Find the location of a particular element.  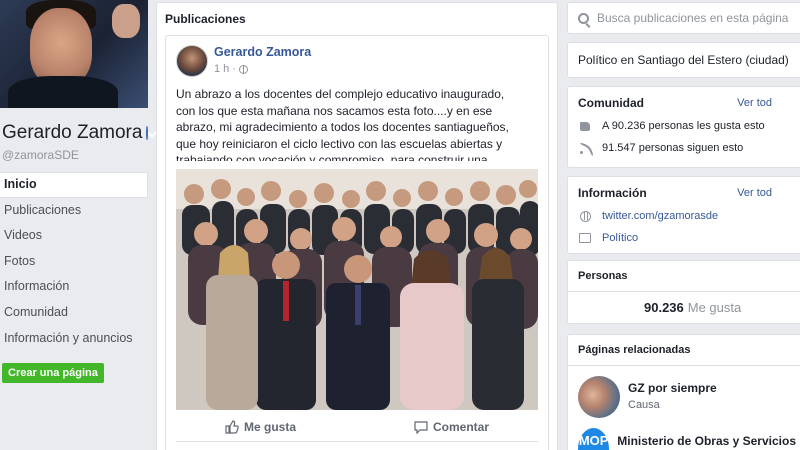

twitter-link: twitter.com/gzamorasde is located at coordinates (660, 216).